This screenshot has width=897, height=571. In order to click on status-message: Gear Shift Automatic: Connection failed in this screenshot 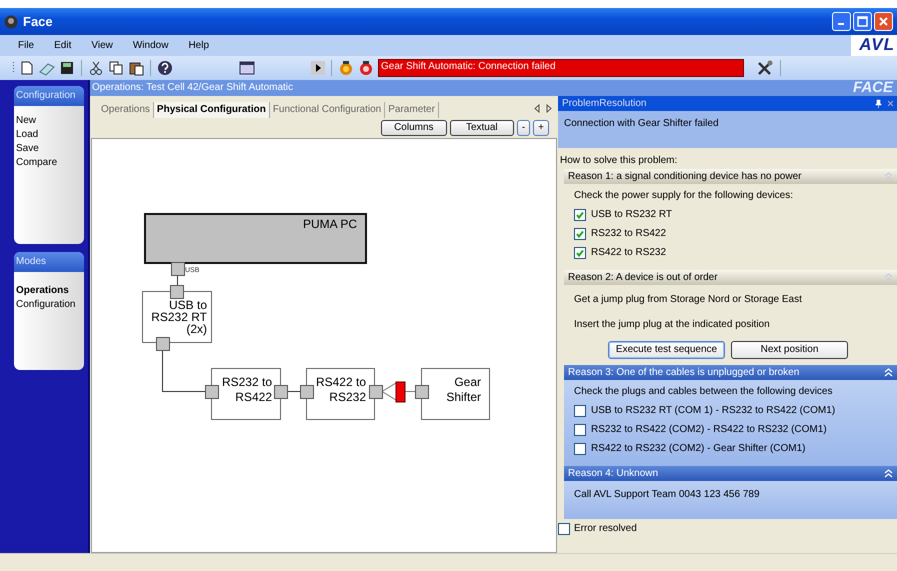, I will do `click(561, 68)`.